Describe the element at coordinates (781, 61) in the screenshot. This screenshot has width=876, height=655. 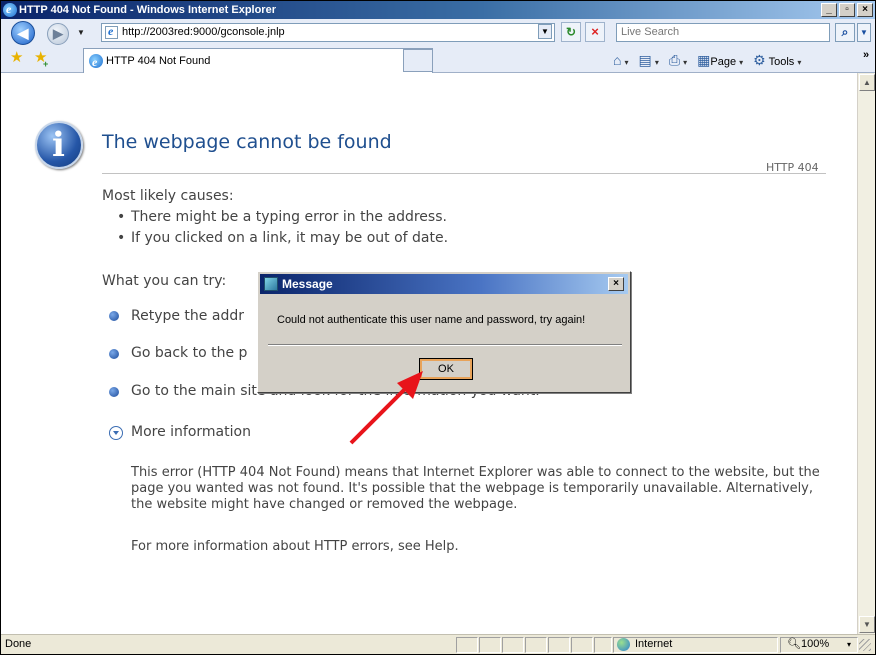
I see `tools-menu-label: Tools` at that location.